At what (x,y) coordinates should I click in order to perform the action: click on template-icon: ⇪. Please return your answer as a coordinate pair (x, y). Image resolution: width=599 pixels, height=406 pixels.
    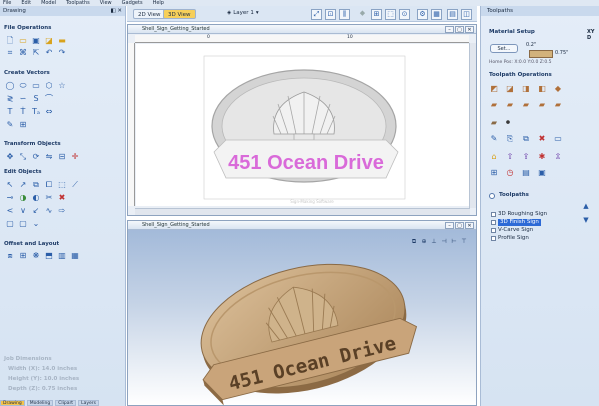
    Looking at the image, I should click on (526, 157).